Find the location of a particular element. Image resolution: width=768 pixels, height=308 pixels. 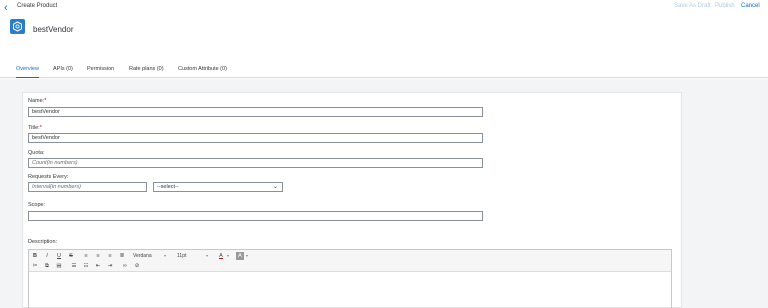

numbered-list-icon: ☷ is located at coordinates (86, 266).